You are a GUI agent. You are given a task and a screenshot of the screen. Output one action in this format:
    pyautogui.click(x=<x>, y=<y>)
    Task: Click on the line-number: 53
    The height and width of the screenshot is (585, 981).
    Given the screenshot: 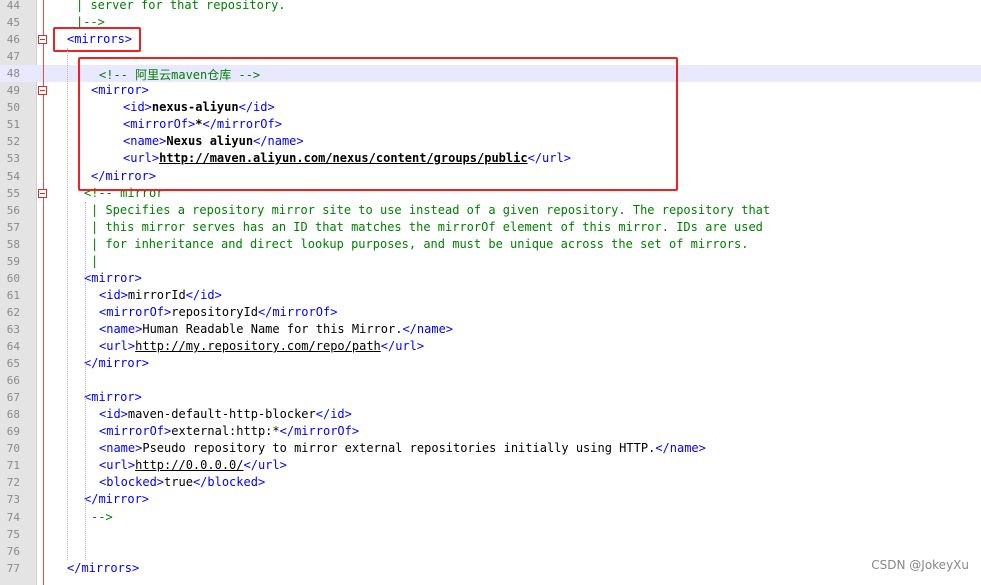 What is the action you would take?
    pyautogui.click(x=13, y=159)
    